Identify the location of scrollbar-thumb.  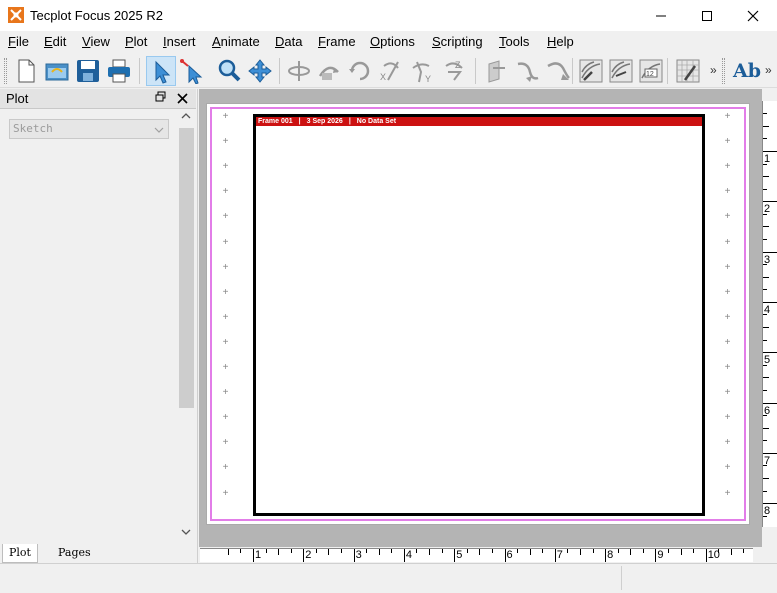
(186, 268).